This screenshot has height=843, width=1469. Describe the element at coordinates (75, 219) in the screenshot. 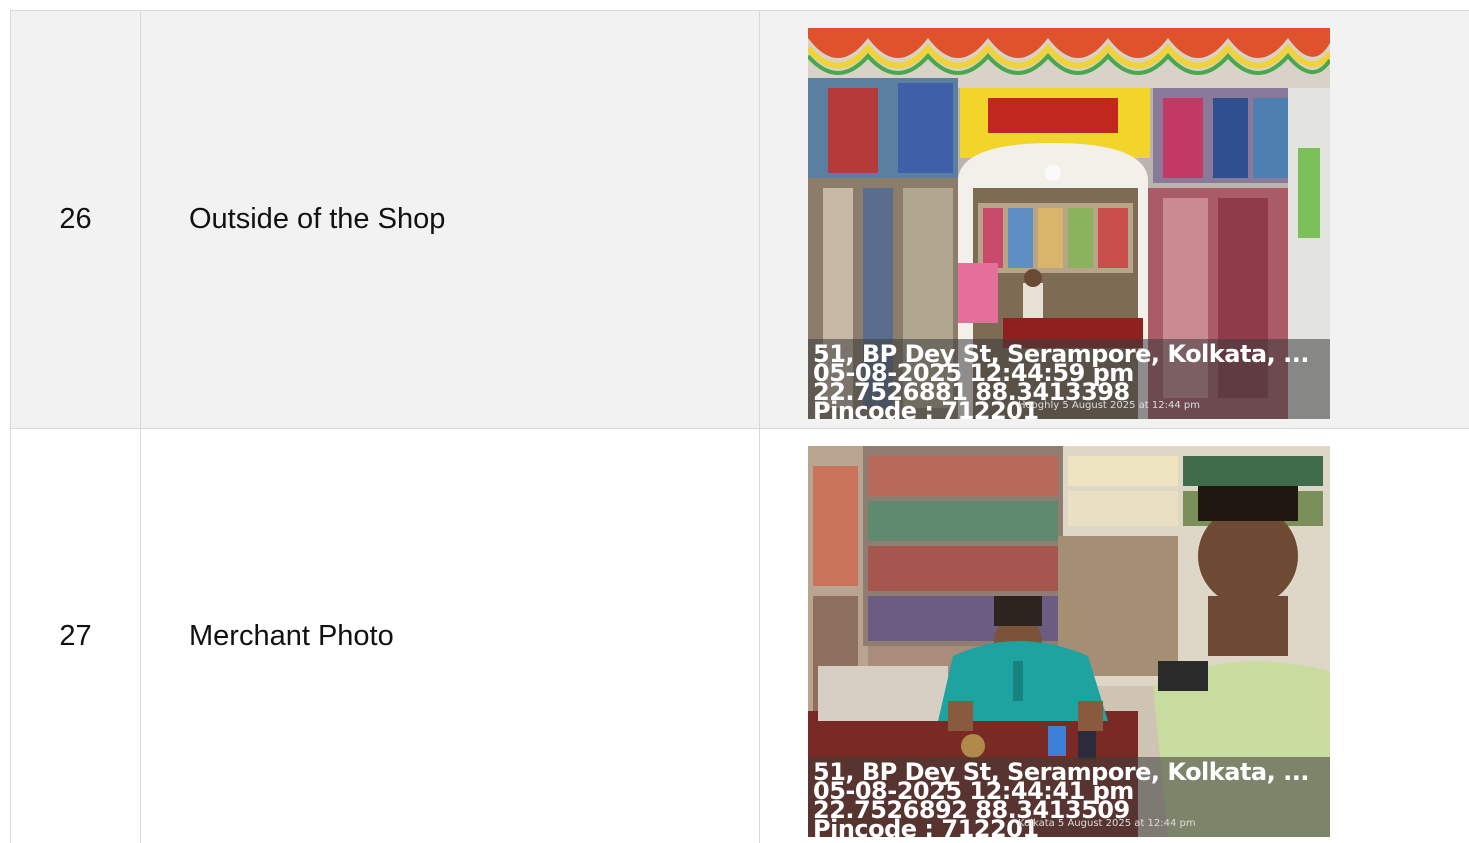

I see `row-number: 26` at that location.